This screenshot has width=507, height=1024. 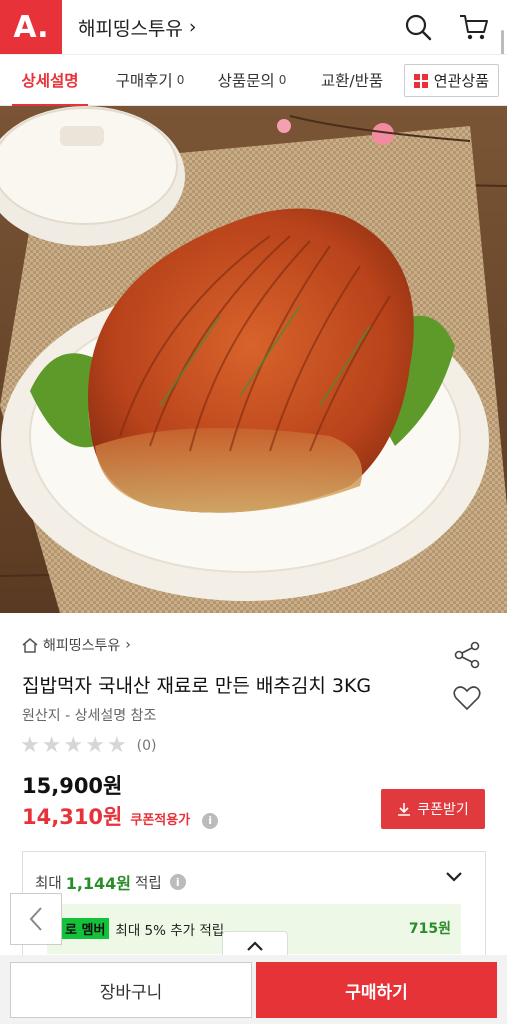 I want to click on rating-count: (0), so click(x=146, y=745).